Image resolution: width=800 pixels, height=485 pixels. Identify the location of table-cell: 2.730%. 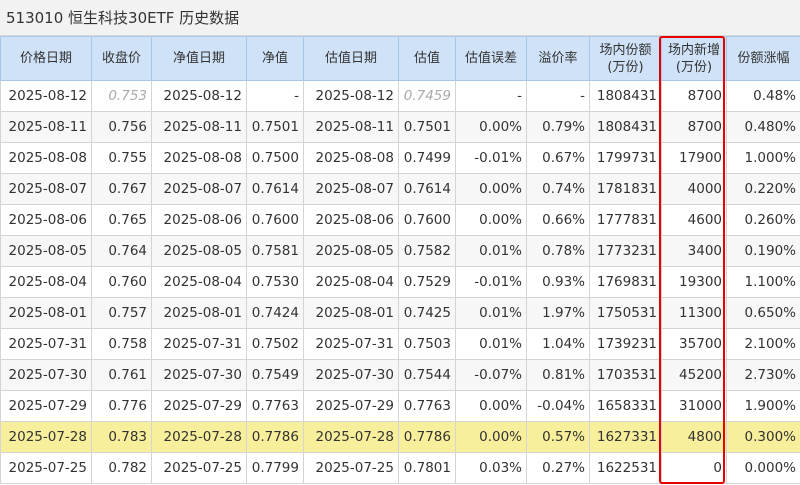
(763, 375).